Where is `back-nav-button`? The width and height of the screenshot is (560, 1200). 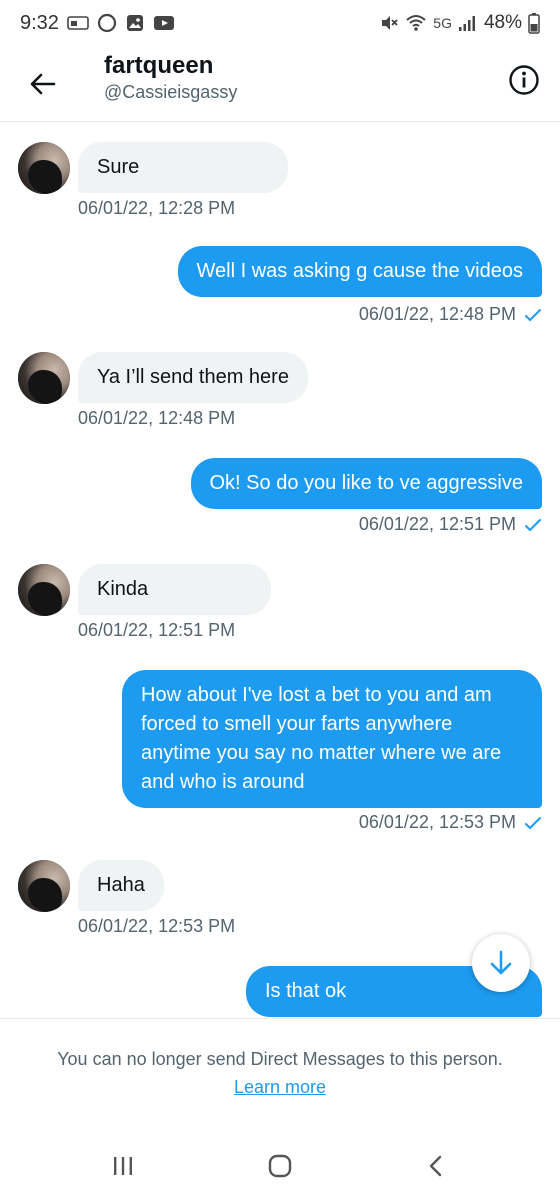
back-nav-button is located at coordinates (436, 1166).